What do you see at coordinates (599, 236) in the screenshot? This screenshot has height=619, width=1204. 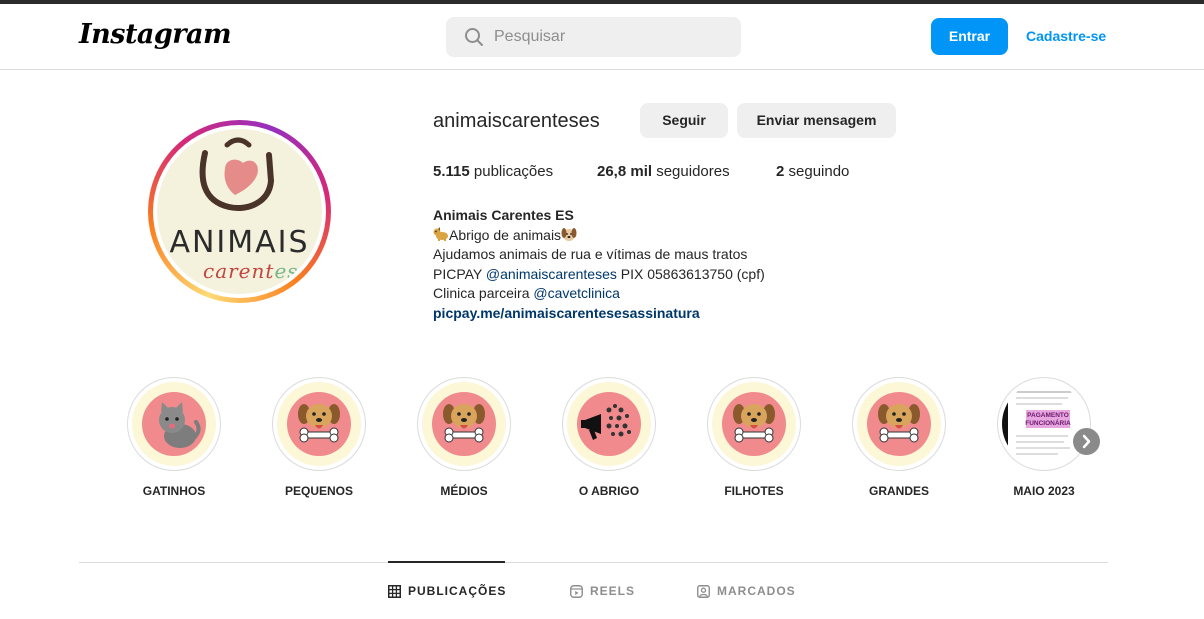 I see `bio-line-shelter: Abrigo de animais` at bounding box center [599, 236].